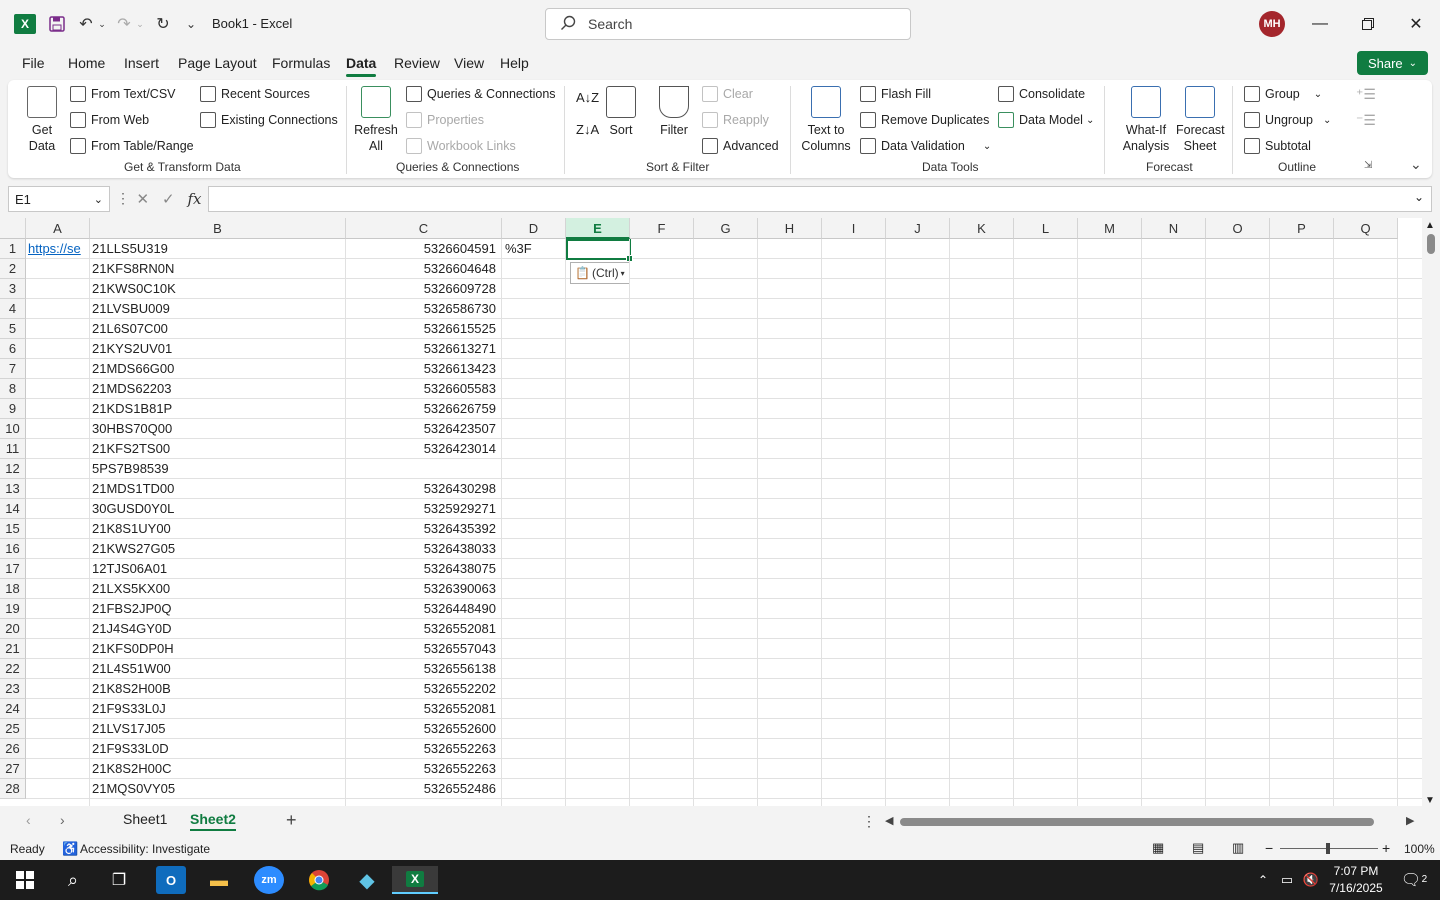 Image resolution: width=1440 pixels, height=900 pixels. What do you see at coordinates (291, 820) in the screenshot?
I see `add-sheet-icon: +` at bounding box center [291, 820].